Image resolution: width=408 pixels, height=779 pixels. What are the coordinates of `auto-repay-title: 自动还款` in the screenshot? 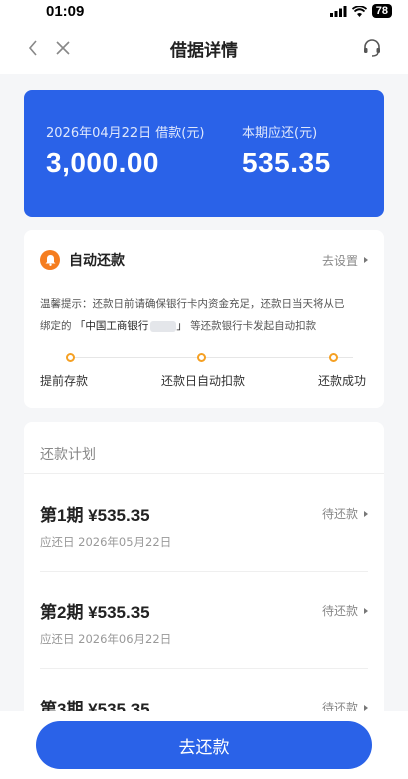 It's located at (97, 261).